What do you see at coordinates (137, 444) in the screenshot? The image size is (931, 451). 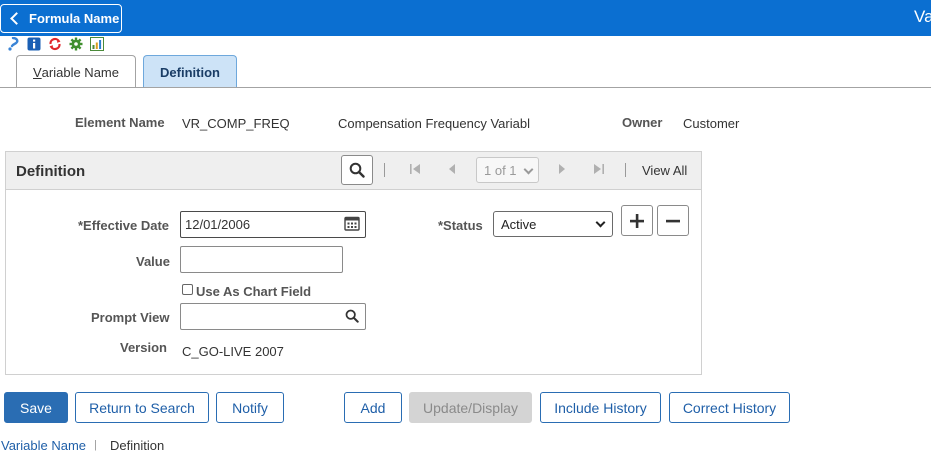 I see `footer-current-page: Definition` at bounding box center [137, 444].